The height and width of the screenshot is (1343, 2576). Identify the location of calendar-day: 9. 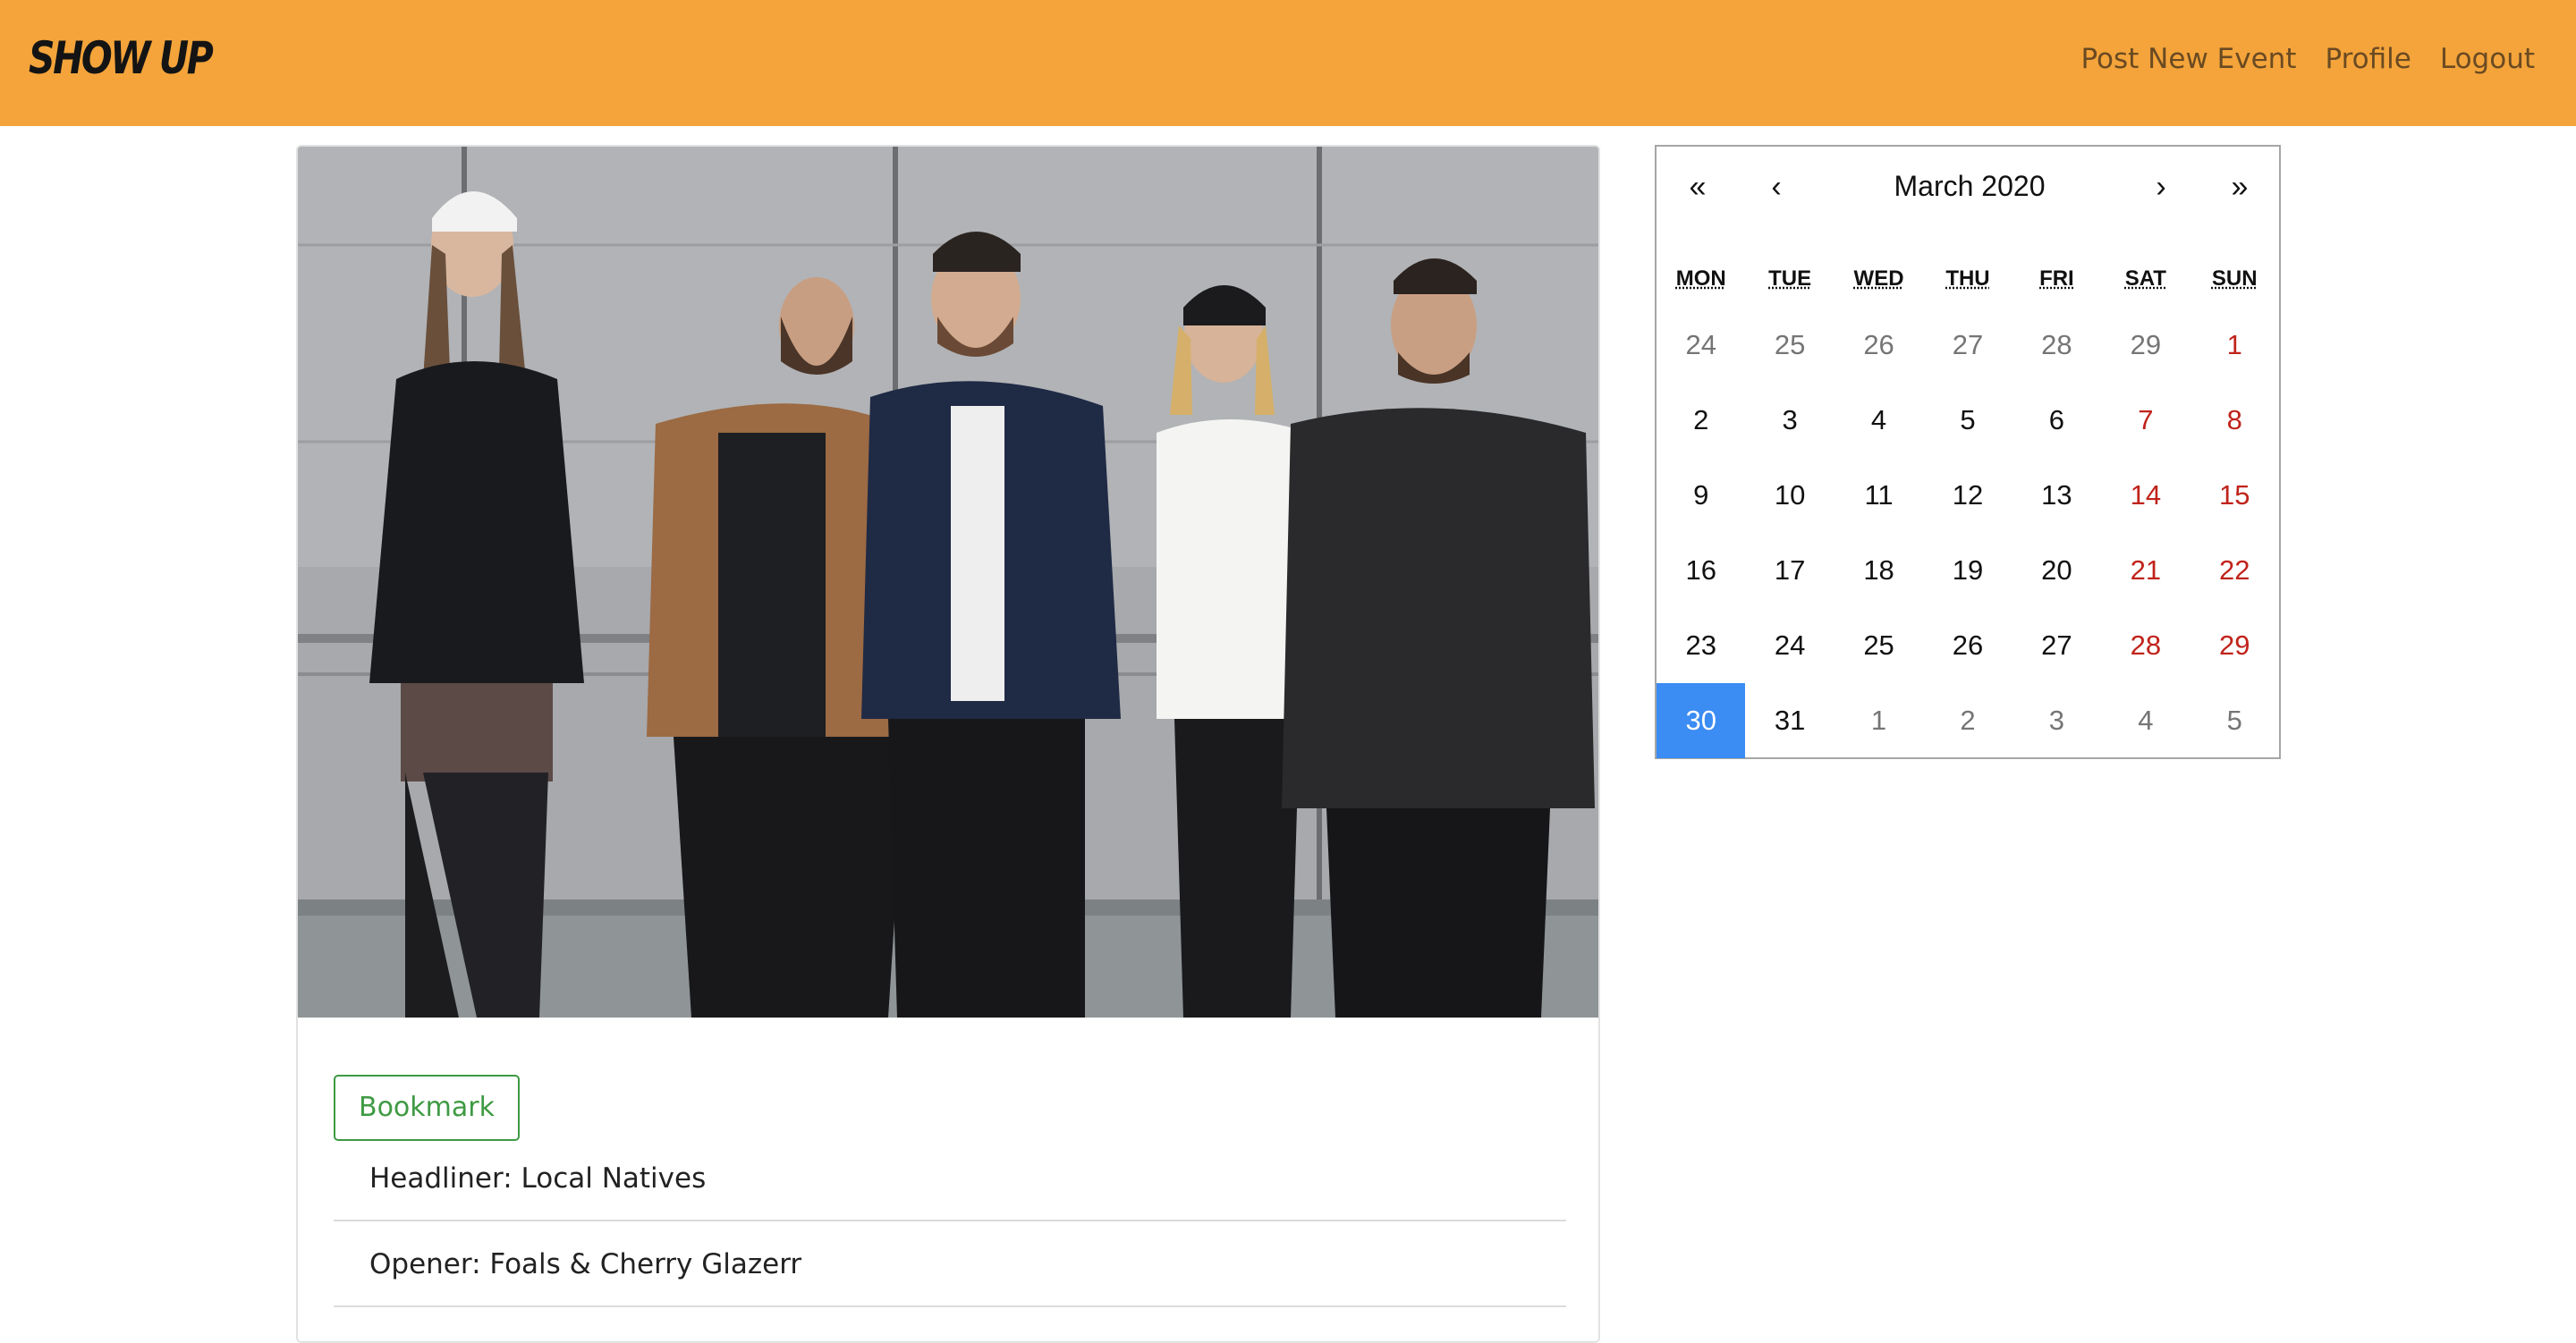
(1701, 495).